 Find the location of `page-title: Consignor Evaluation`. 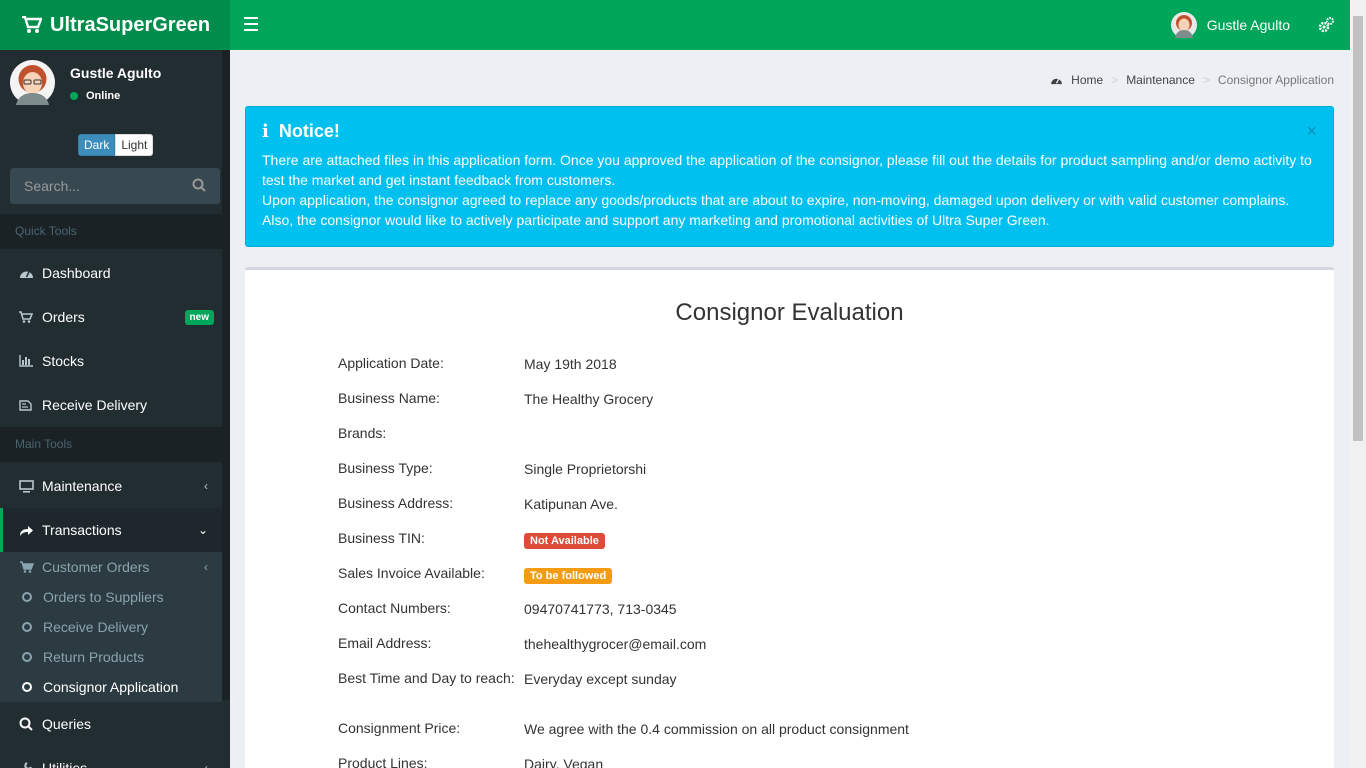

page-title: Consignor Evaluation is located at coordinates (789, 312).